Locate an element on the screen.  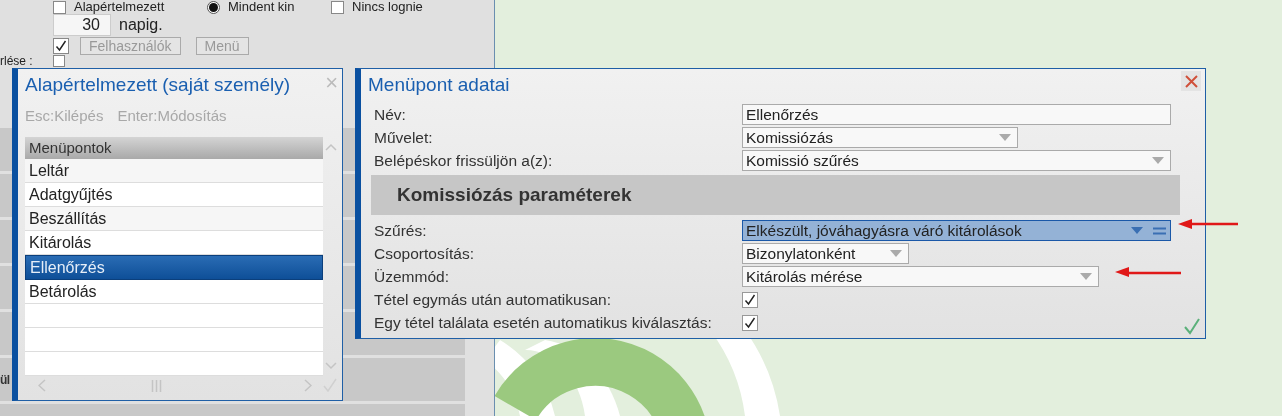
scroll-down-icon is located at coordinates (331, 366).